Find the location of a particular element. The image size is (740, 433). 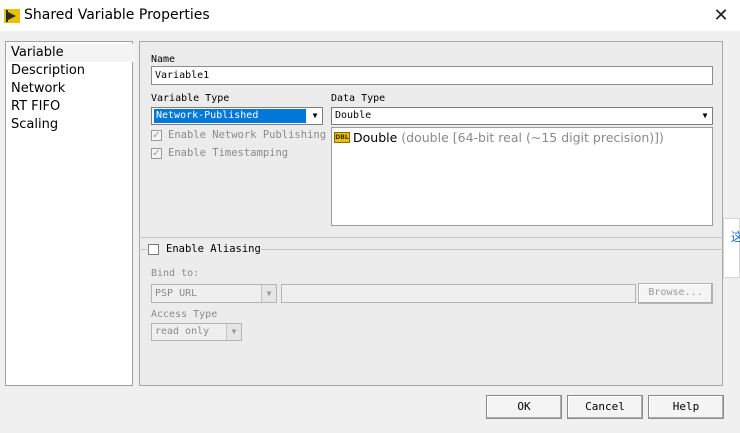

enable-aliasing-checkbox is located at coordinates (153, 249).